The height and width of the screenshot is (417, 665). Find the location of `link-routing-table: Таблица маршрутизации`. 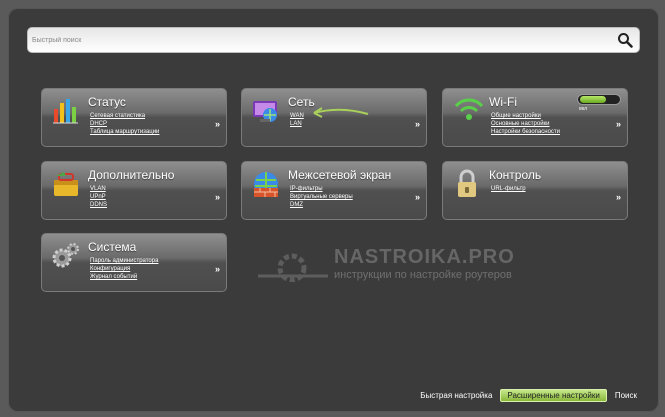

link-routing-table: Таблица маршрутизации is located at coordinates (124, 132).